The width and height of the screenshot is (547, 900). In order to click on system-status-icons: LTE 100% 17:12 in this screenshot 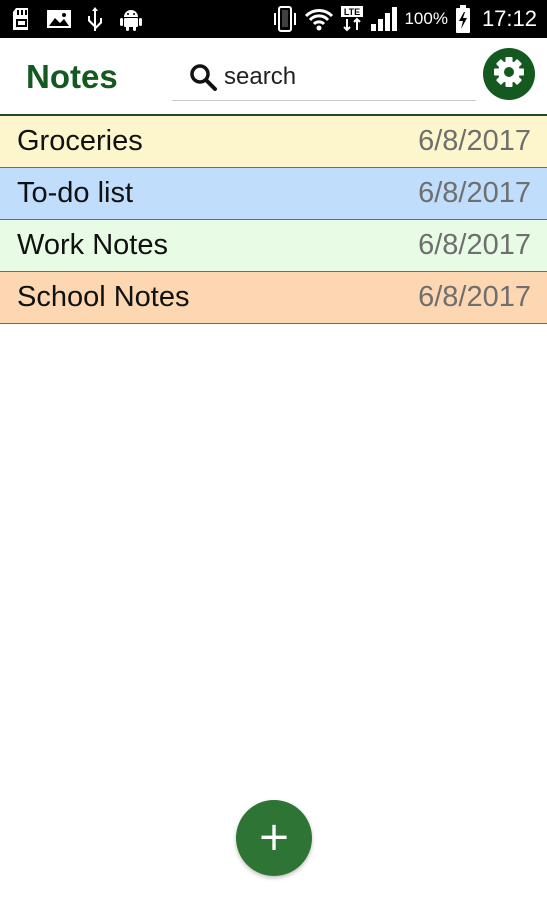, I will do `click(409, 19)`.